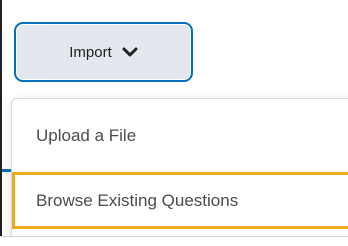  I want to click on import-button-label: Import, so click(90, 52).